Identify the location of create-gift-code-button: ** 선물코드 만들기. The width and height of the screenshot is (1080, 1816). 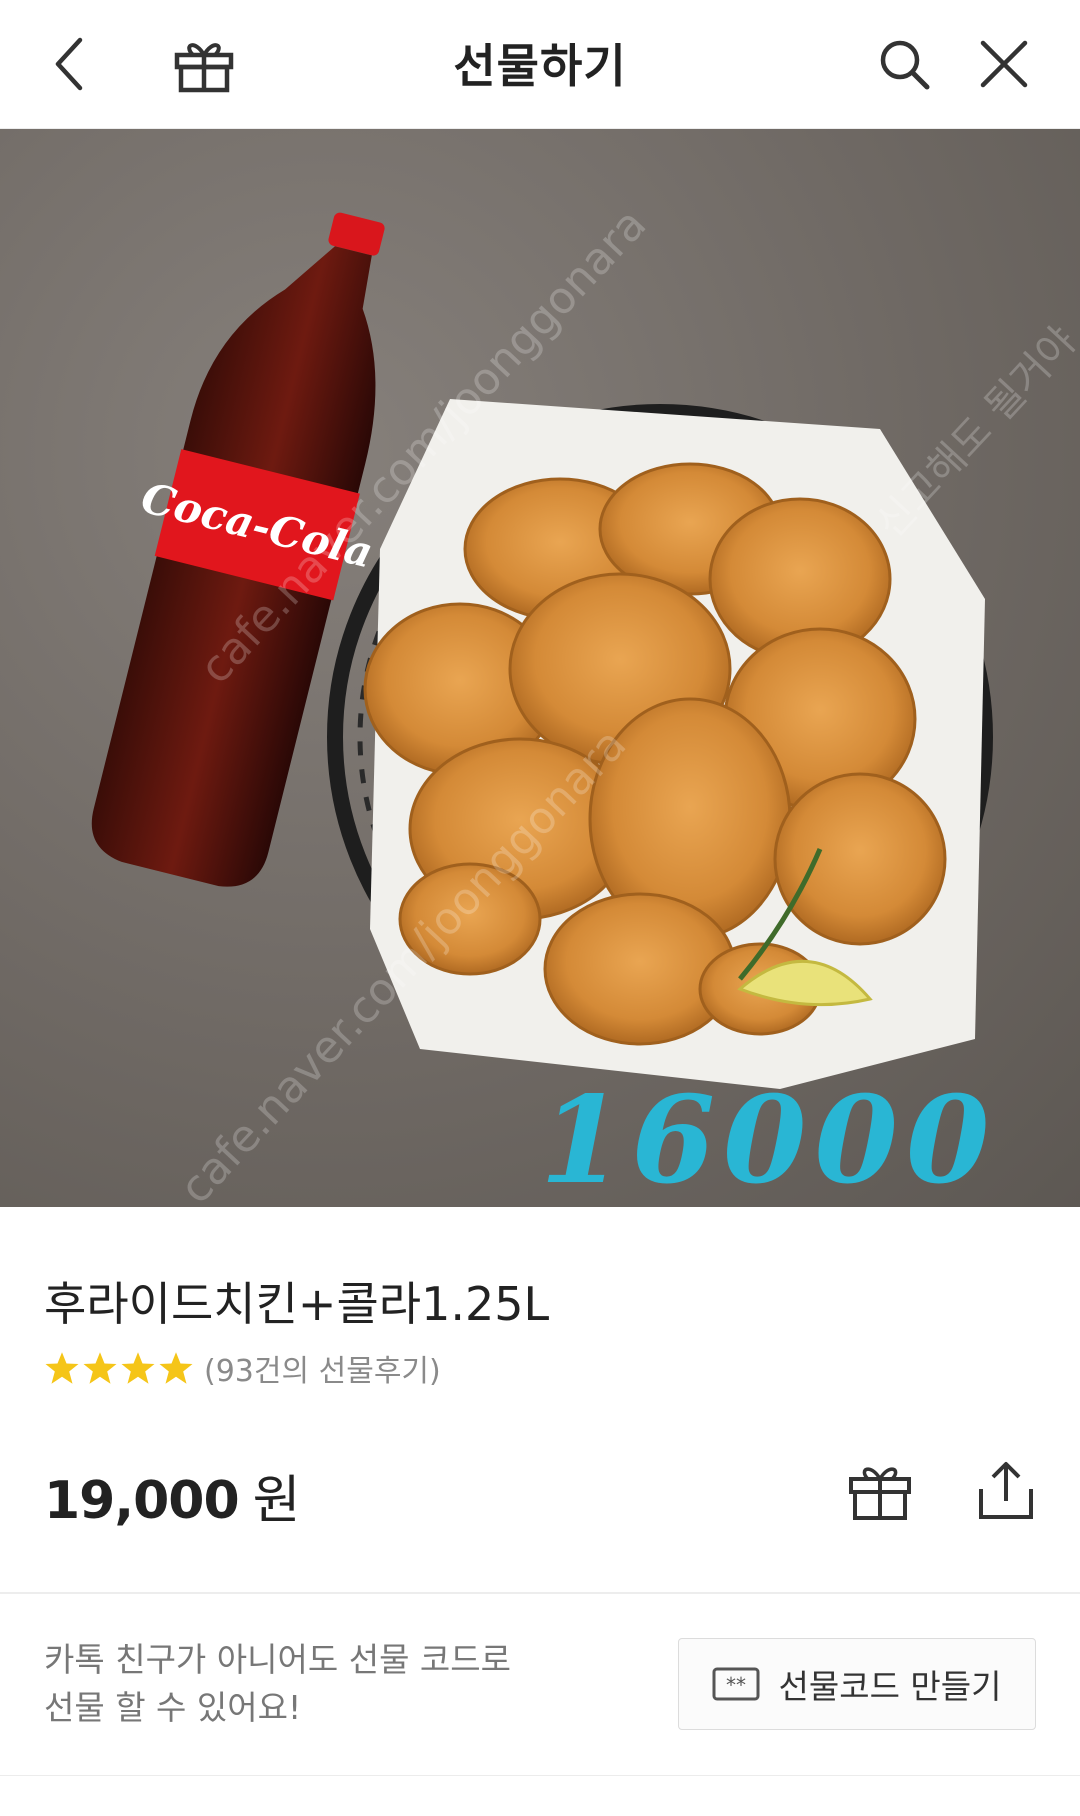
(857, 1684).